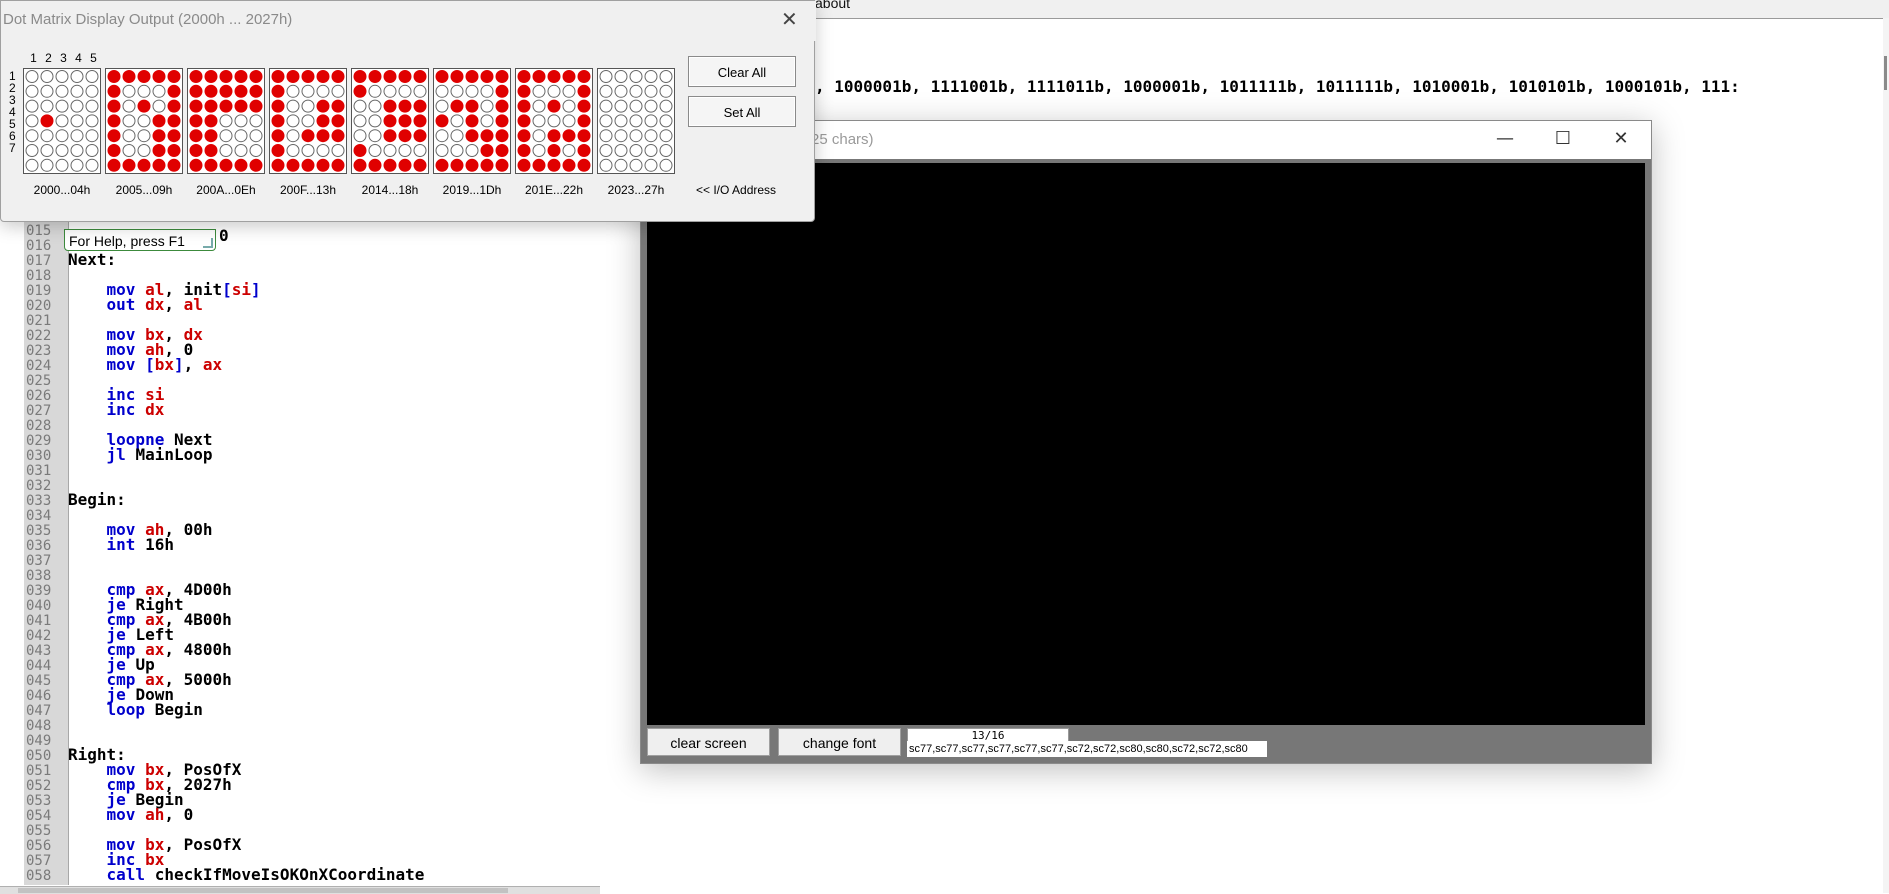 Image resolution: width=1889 pixels, height=894 pixels. I want to click on scrollbar-thumb, so click(263, 890).